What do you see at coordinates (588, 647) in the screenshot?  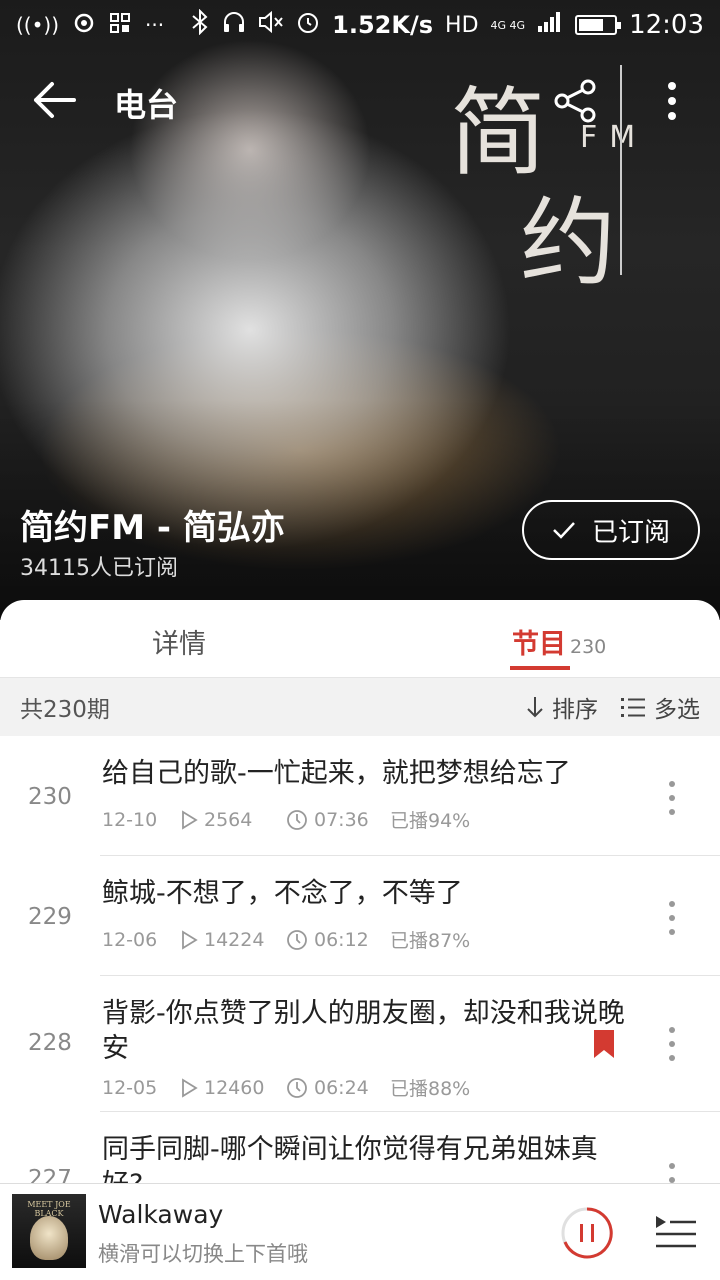 I see `tab-programs-count: 230` at bounding box center [588, 647].